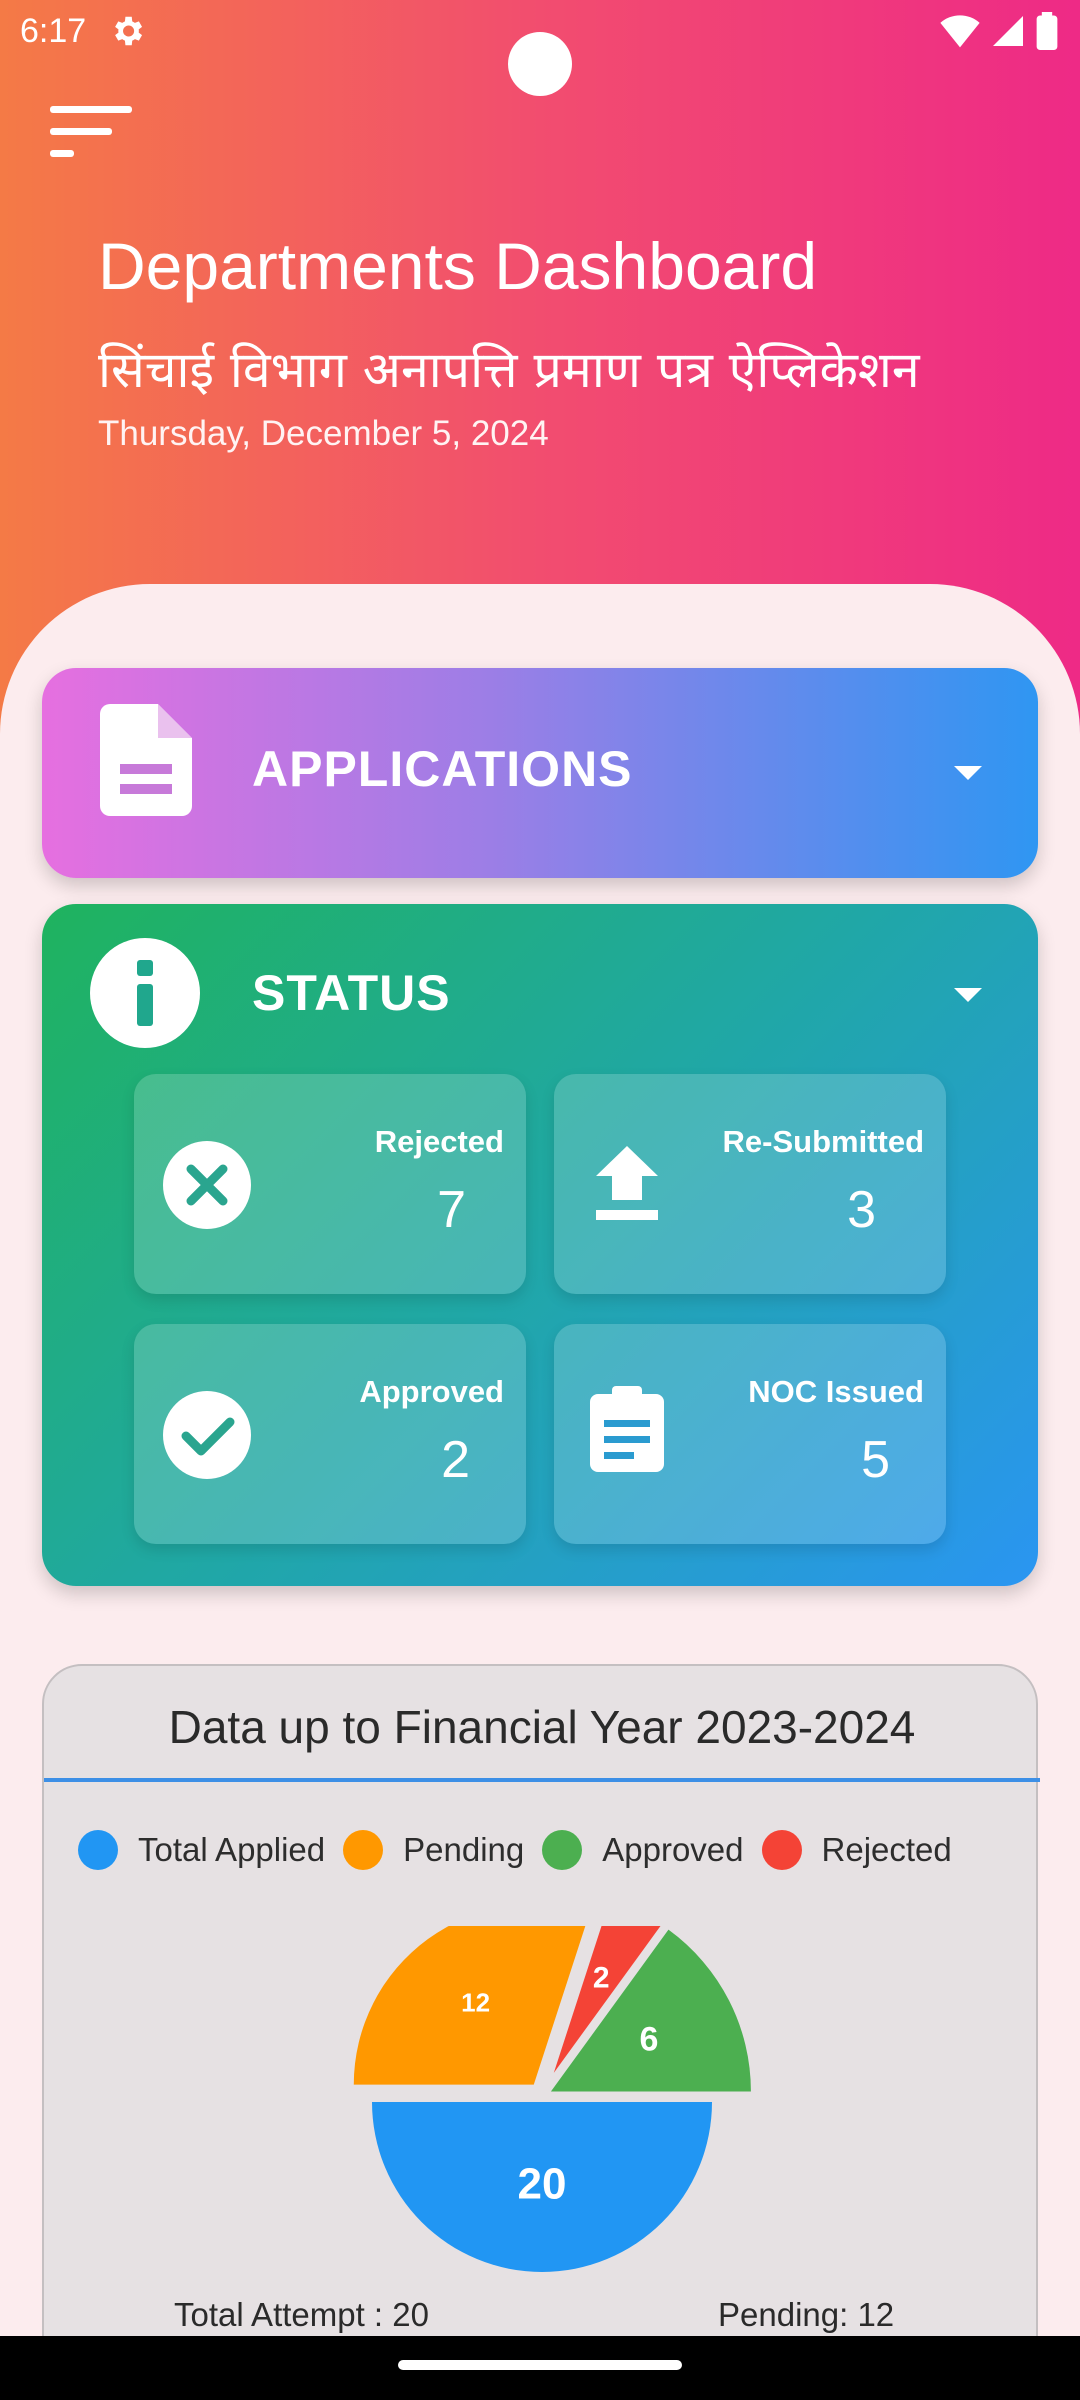  What do you see at coordinates (145, 993) in the screenshot?
I see `info-icon` at bounding box center [145, 993].